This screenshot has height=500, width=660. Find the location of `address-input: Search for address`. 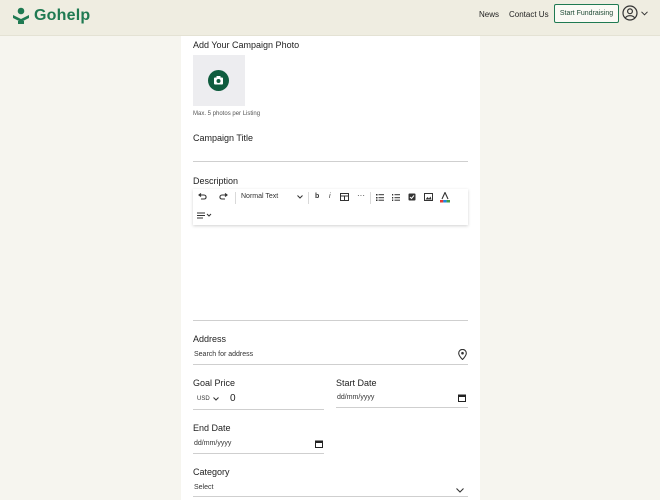

address-input: Search for address is located at coordinates (223, 354).